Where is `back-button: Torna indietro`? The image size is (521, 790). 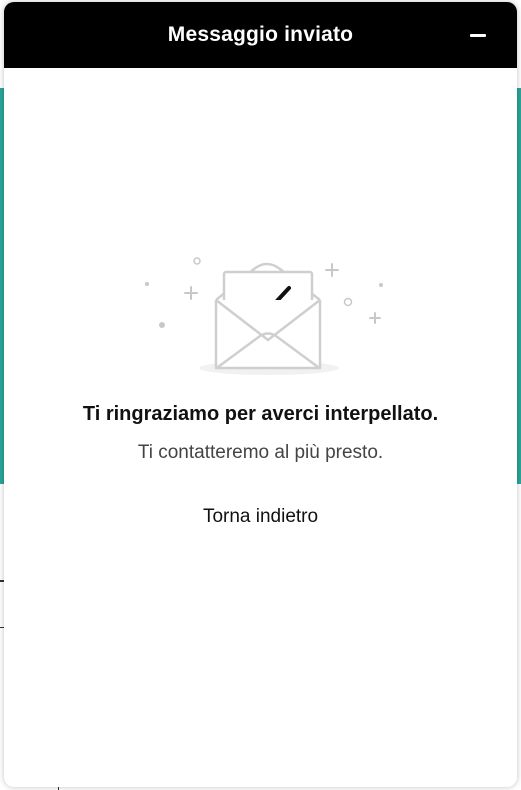
back-button: Torna indietro is located at coordinates (260, 517).